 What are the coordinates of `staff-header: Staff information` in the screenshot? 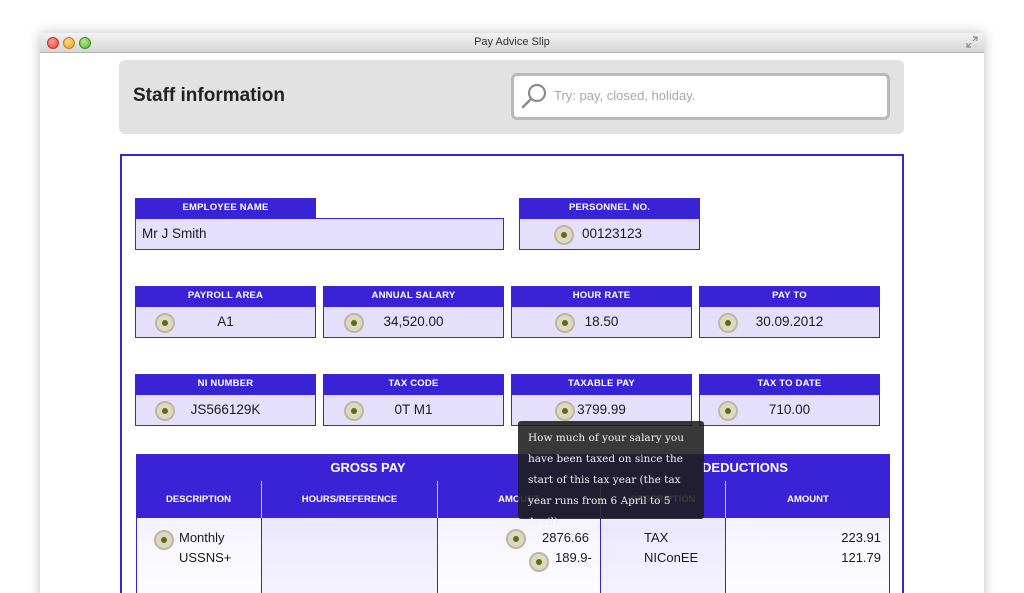 It's located at (511, 97).